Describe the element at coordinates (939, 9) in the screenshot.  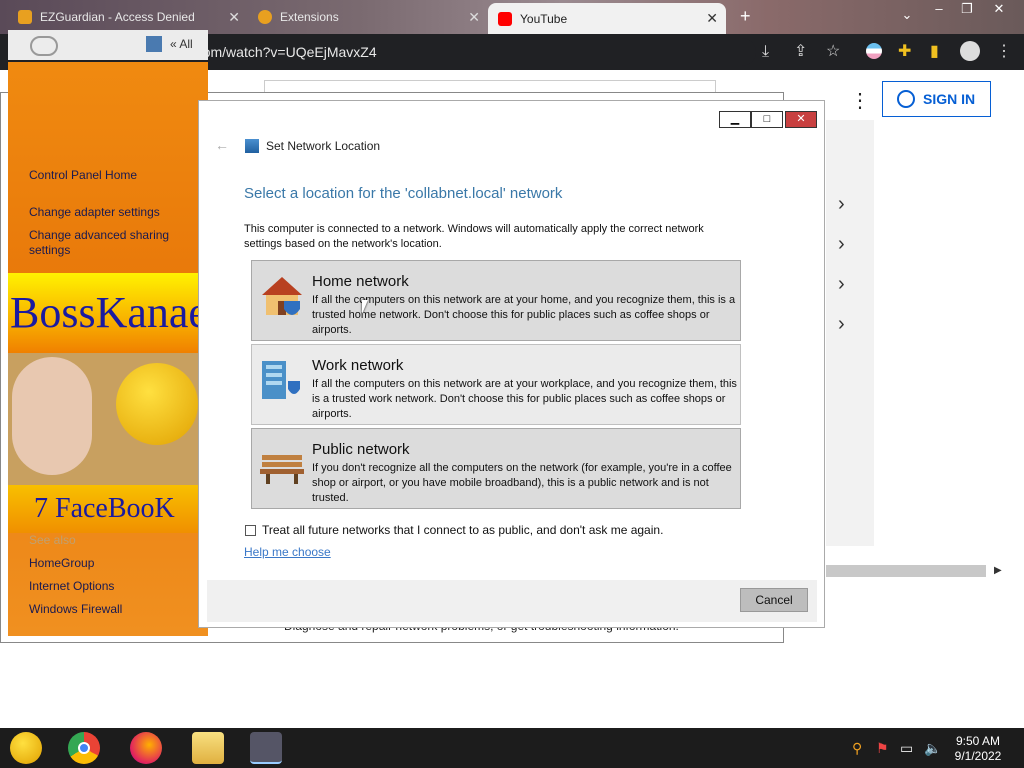
I see `minimize-button: –` at that location.